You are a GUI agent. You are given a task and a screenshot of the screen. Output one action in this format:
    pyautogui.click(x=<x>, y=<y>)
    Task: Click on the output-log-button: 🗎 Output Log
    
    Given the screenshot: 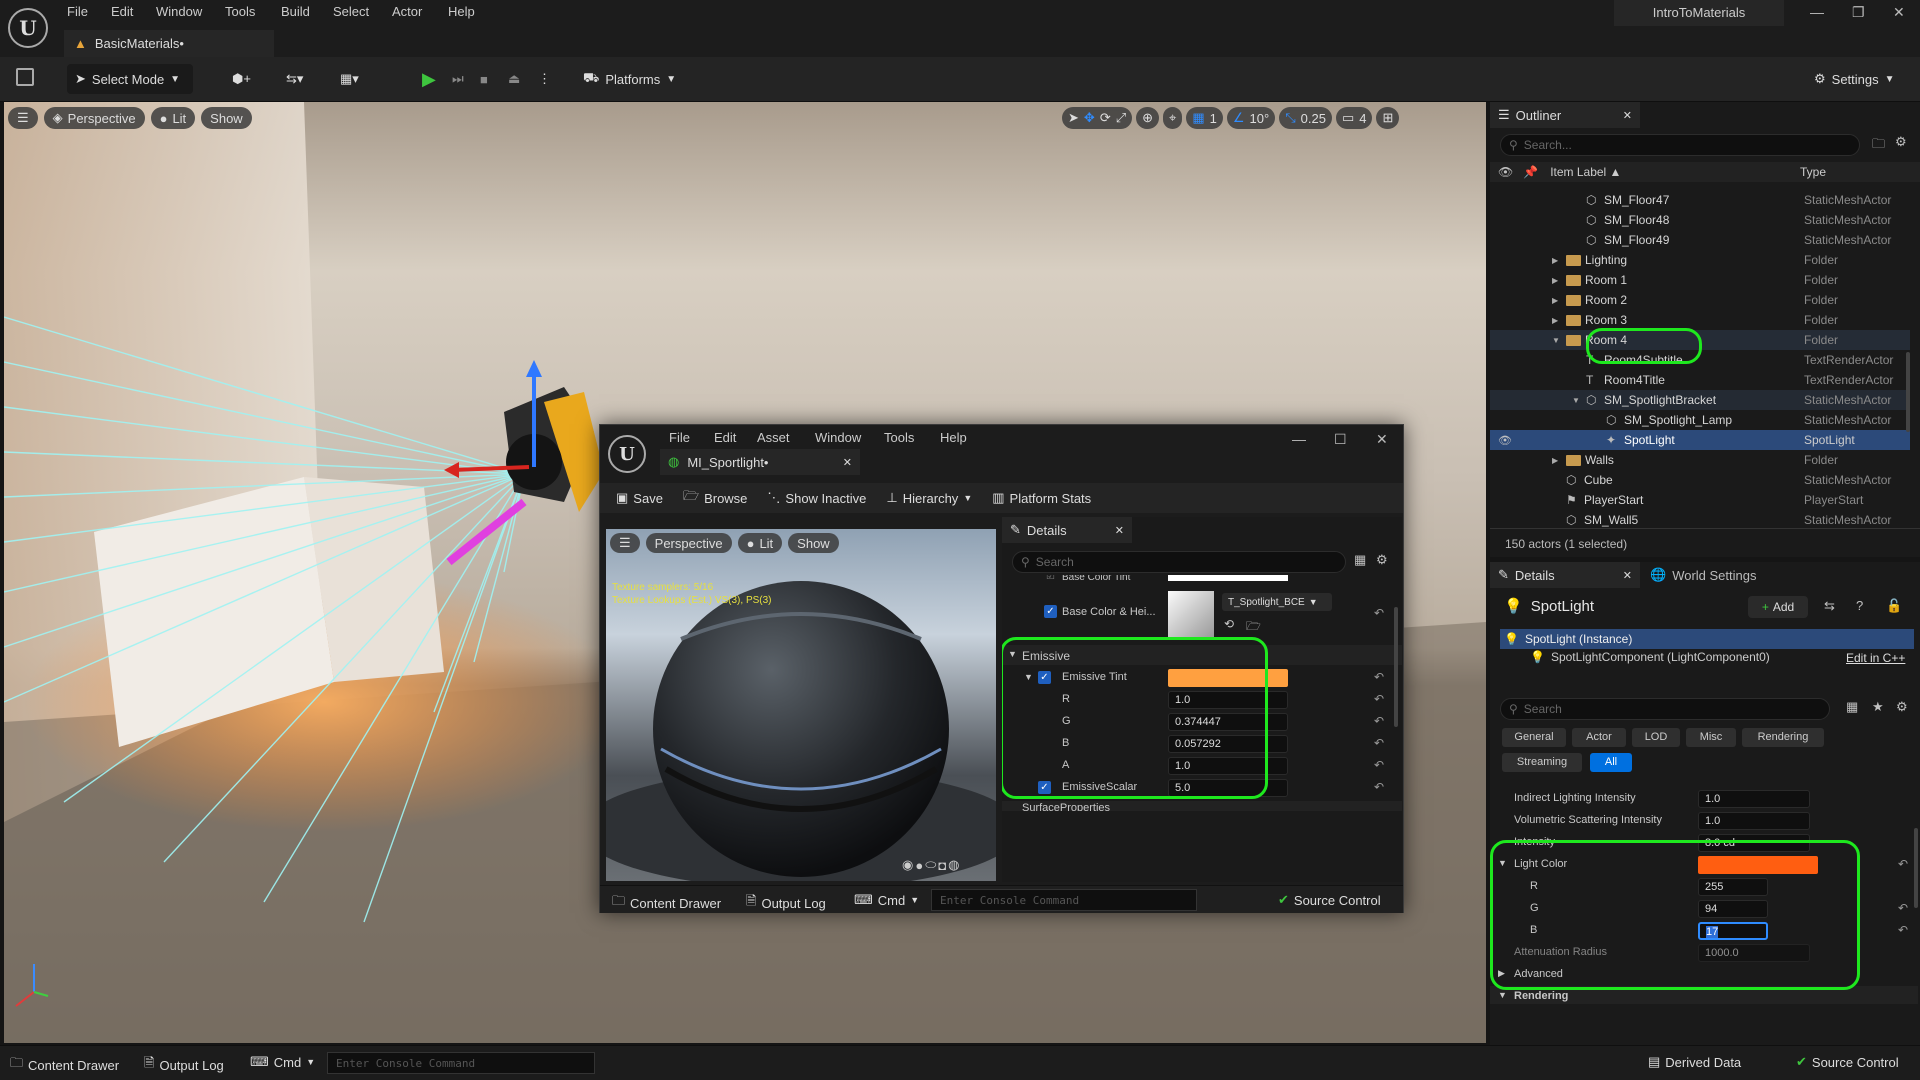 What is the action you would take?
    pyautogui.click(x=184, y=1065)
    